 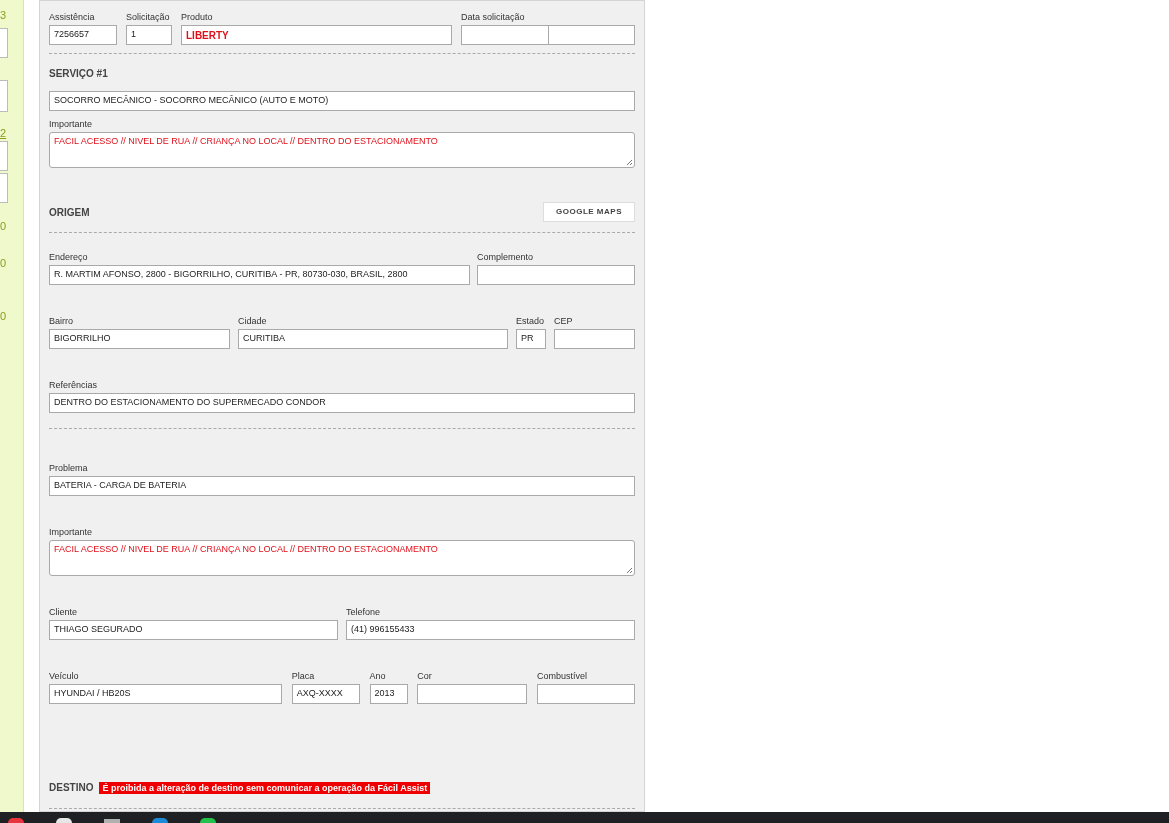 What do you see at coordinates (342, 403) in the screenshot?
I see `input-field: DENTRO DO ESTACIONAMENTO DO SUPERMECADO CONDOR` at bounding box center [342, 403].